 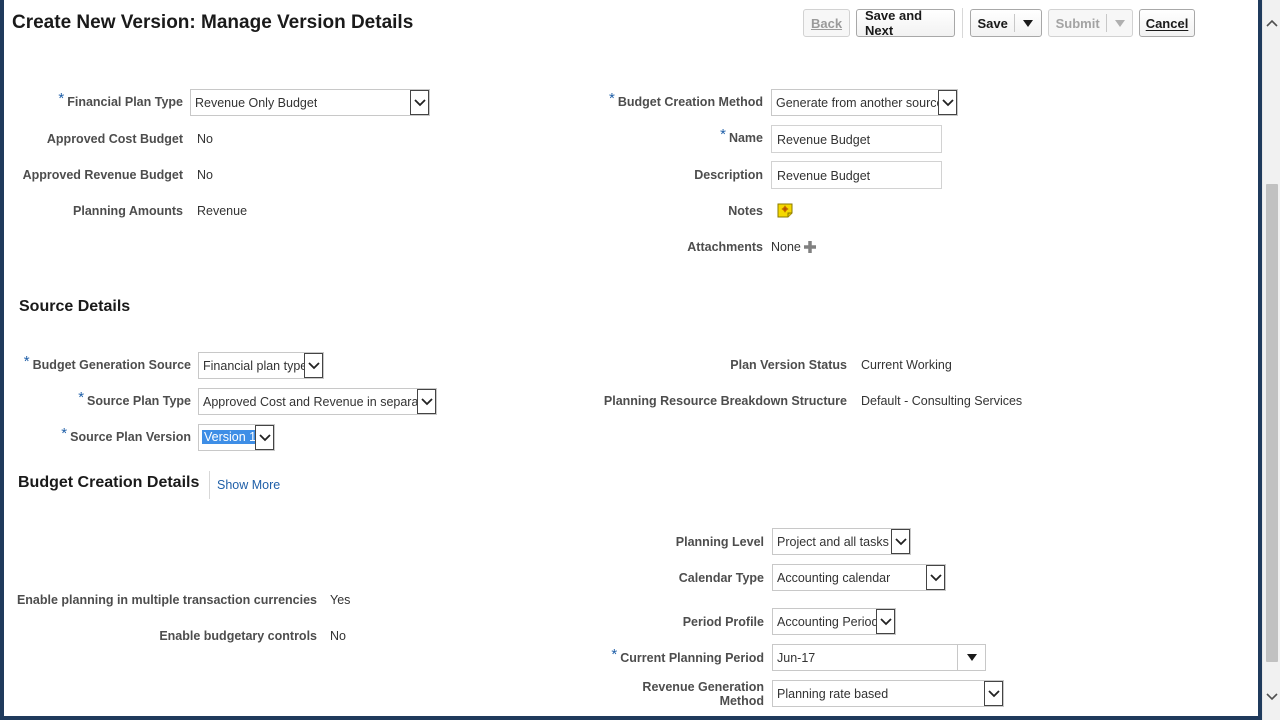 I want to click on submit-menu-button, so click(x=1119, y=23).